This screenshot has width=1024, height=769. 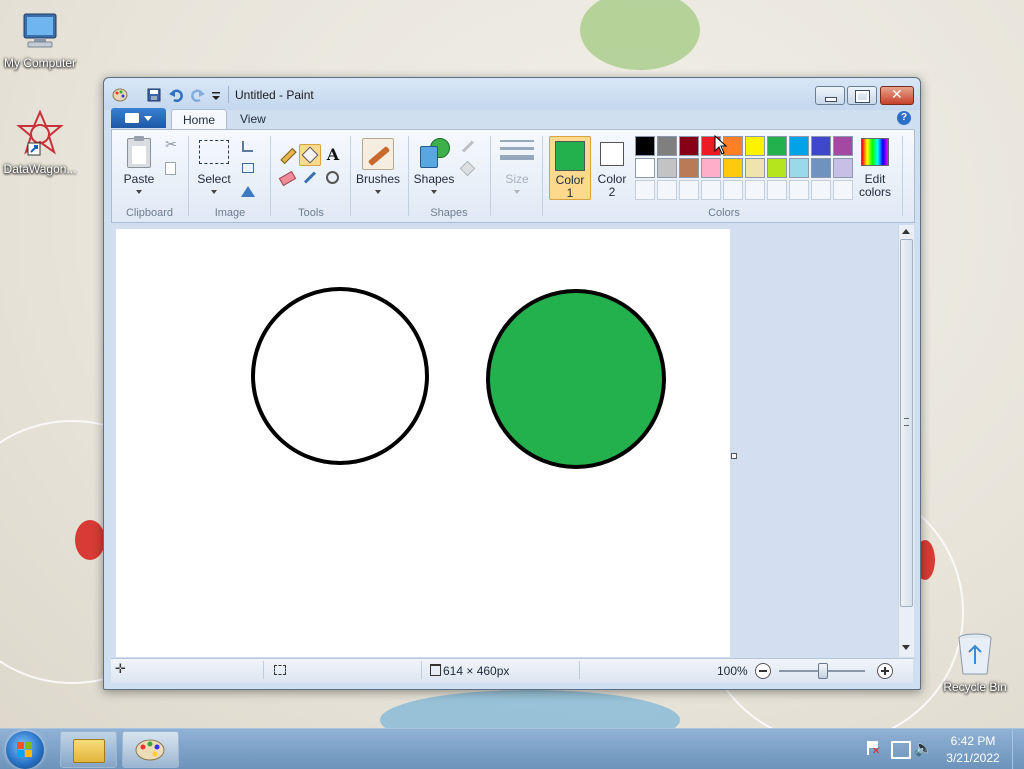 I want to click on outline-button, so click(x=468, y=147).